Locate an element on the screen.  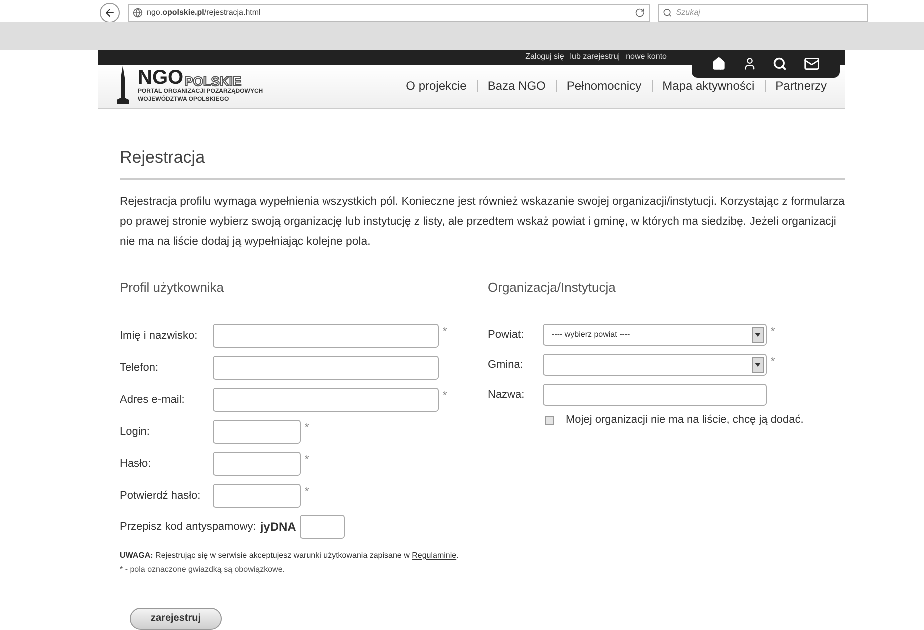
logo-subtext: POLSKIE is located at coordinates (213, 81).